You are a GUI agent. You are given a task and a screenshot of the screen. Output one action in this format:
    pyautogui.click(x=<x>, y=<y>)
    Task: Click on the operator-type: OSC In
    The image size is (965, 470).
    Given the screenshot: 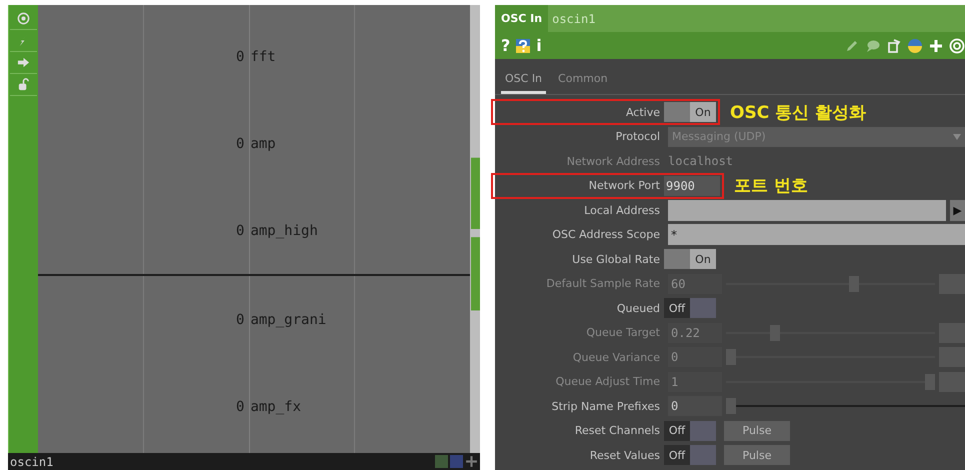 What is the action you would take?
    pyautogui.click(x=522, y=18)
    